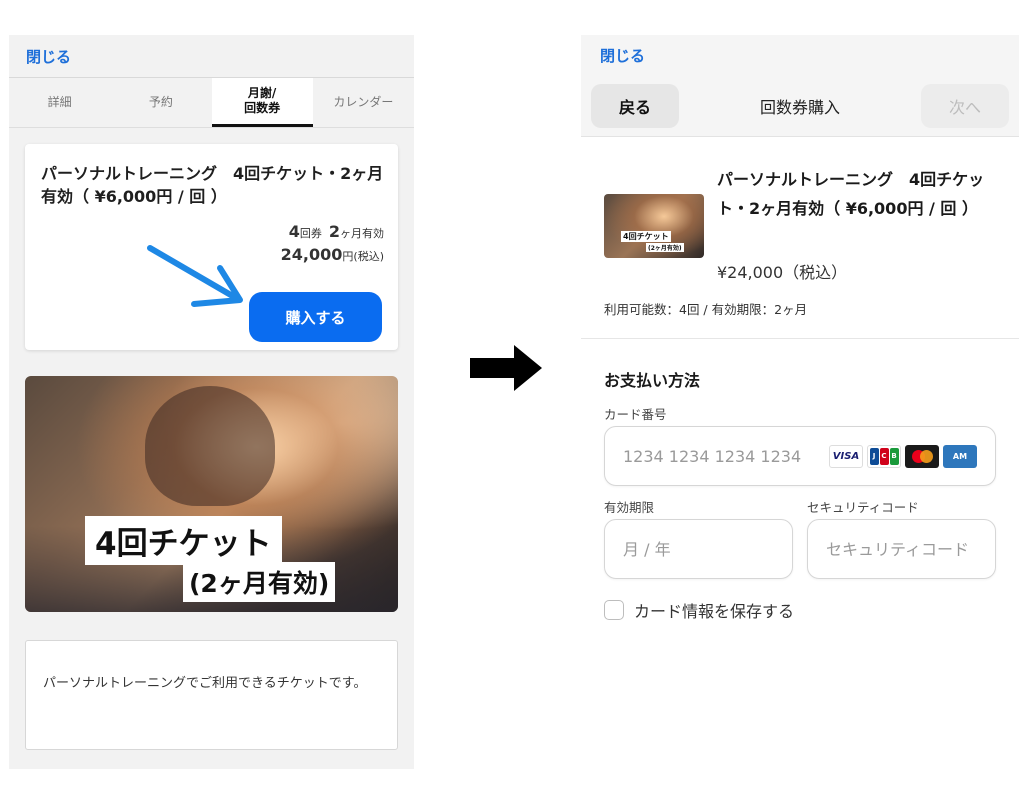 The width and height of the screenshot is (1024, 791). I want to click on expiry-field, so click(698, 549).